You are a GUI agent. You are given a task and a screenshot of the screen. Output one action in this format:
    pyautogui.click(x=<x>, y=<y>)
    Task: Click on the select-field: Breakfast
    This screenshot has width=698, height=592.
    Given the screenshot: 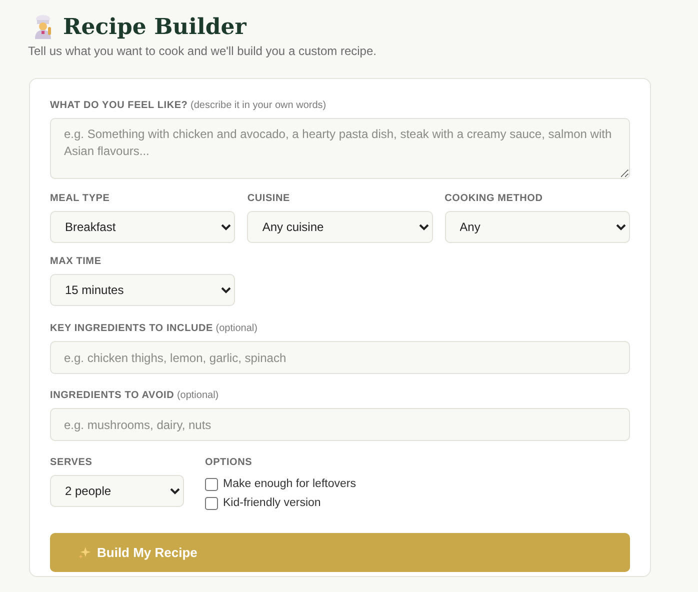 What is the action you would take?
    pyautogui.click(x=143, y=227)
    